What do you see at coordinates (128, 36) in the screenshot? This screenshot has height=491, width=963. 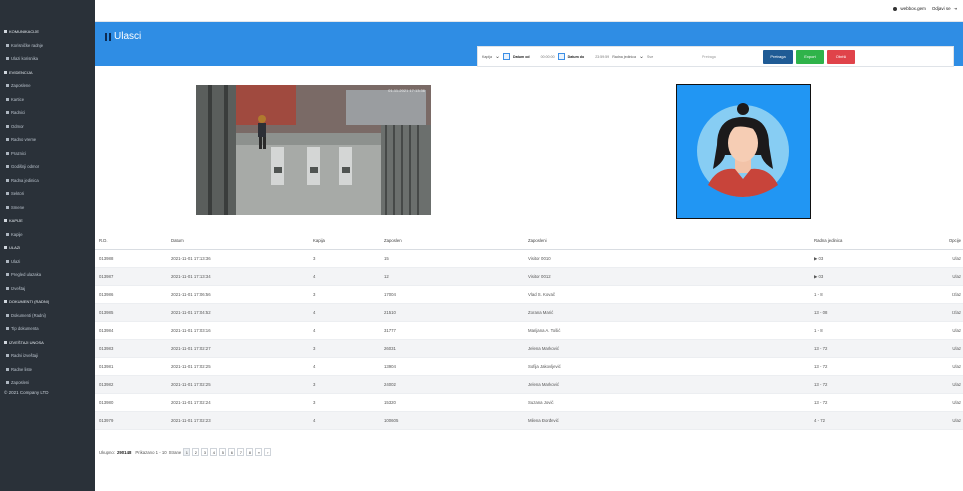 I see `page-title-text: Ulasci` at bounding box center [128, 36].